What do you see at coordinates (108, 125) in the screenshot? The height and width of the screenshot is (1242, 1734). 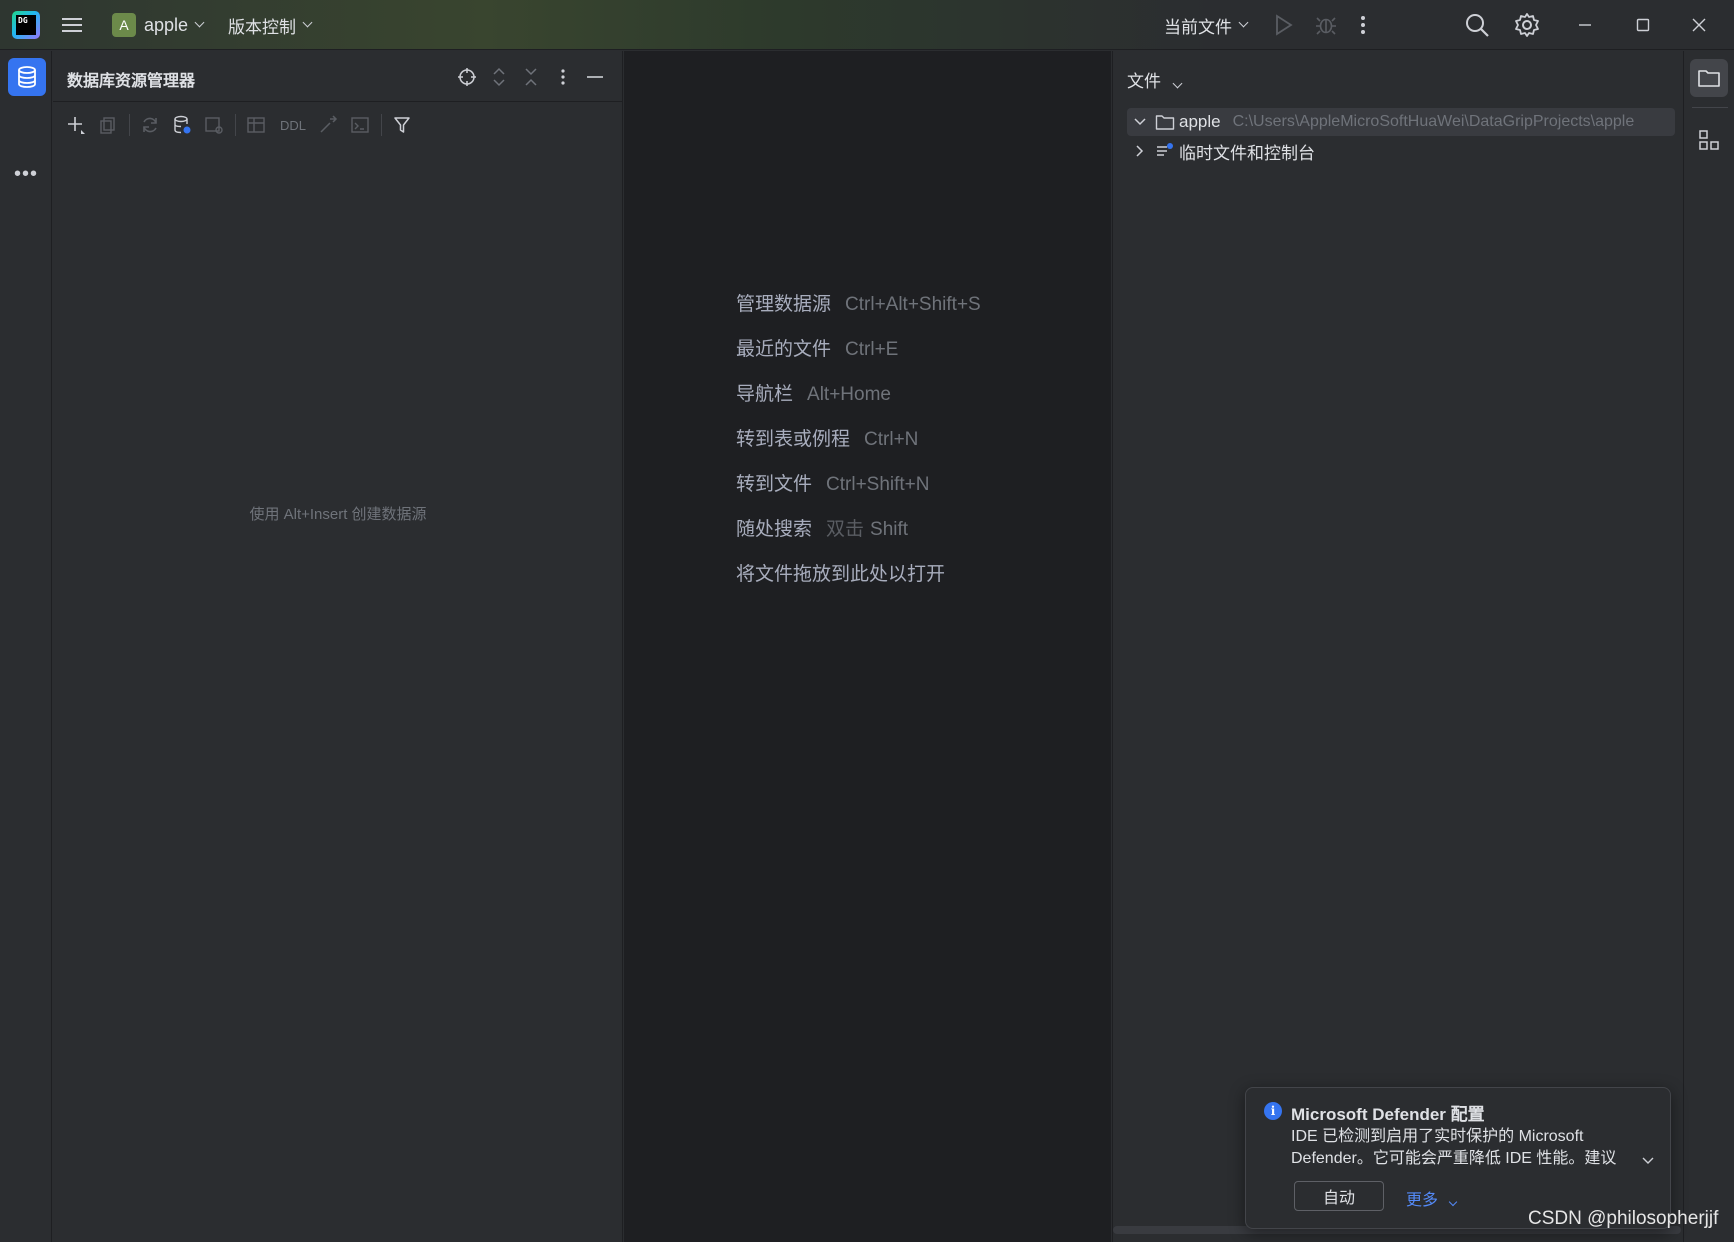 I see `copy-icon` at bounding box center [108, 125].